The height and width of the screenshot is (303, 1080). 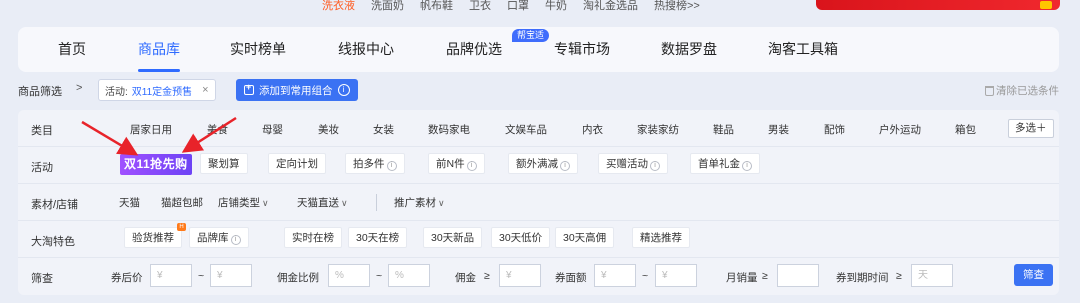 I want to click on nav-product-library: 商品库, so click(x=159, y=49).